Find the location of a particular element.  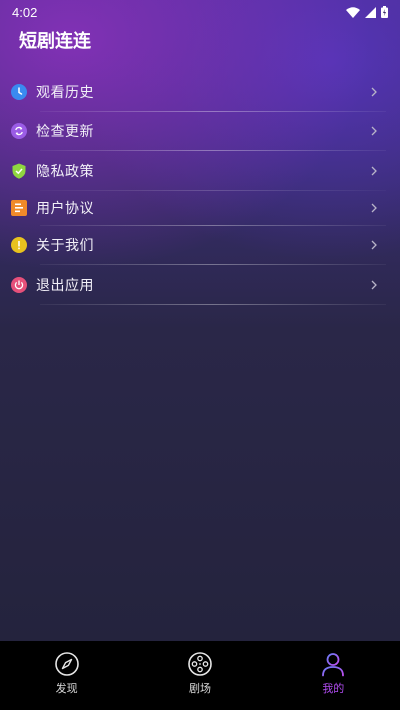

bottom-nav: 发现 剧场 我的 is located at coordinates (200, 675).